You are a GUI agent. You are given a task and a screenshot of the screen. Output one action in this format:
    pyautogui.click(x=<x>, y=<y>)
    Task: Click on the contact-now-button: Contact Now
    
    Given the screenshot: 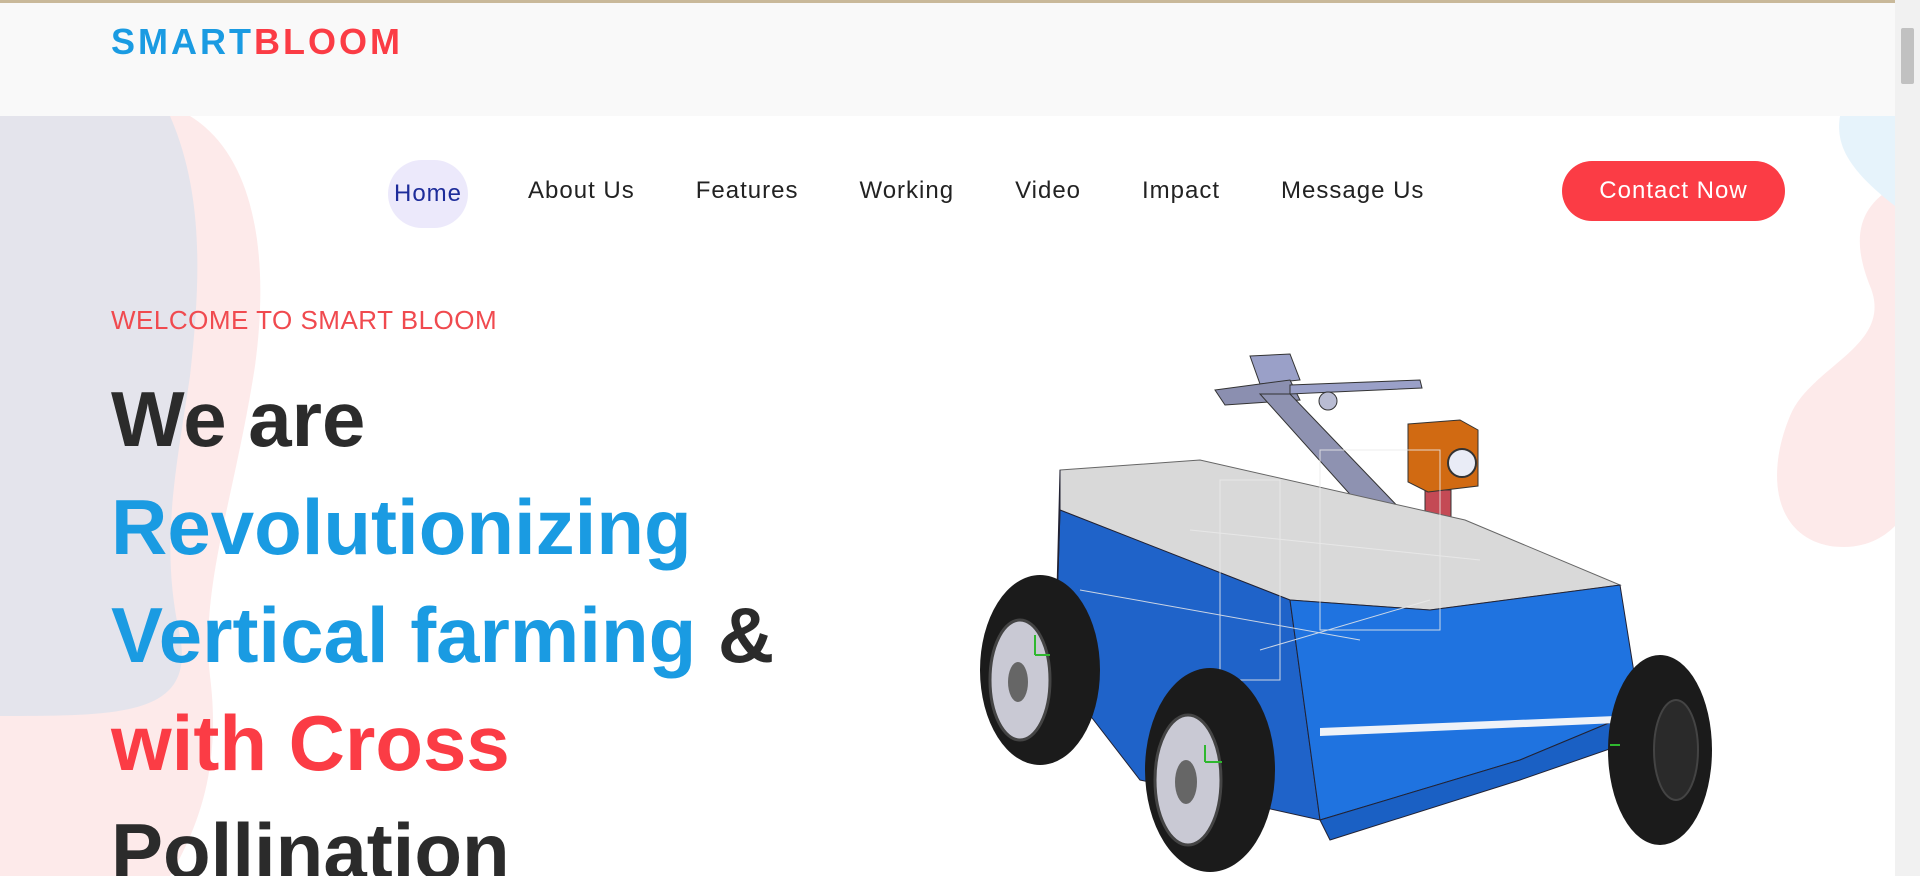 What is the action you would take?
    pyautogui.click(x=1673, y=191)
    